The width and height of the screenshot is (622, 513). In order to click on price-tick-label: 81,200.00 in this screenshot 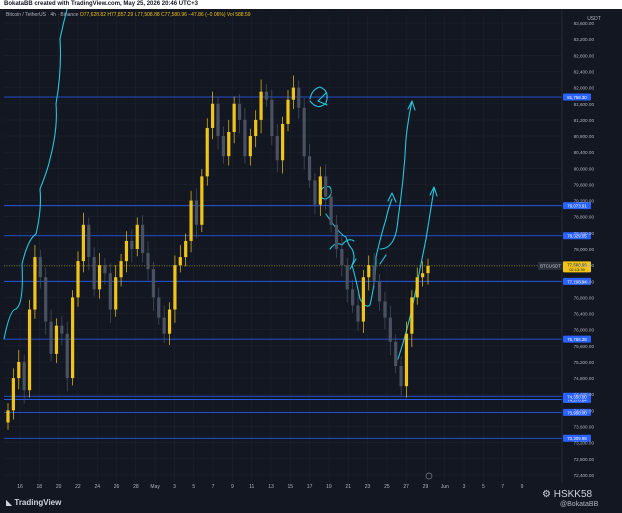, I will do `click(584, 120)`.